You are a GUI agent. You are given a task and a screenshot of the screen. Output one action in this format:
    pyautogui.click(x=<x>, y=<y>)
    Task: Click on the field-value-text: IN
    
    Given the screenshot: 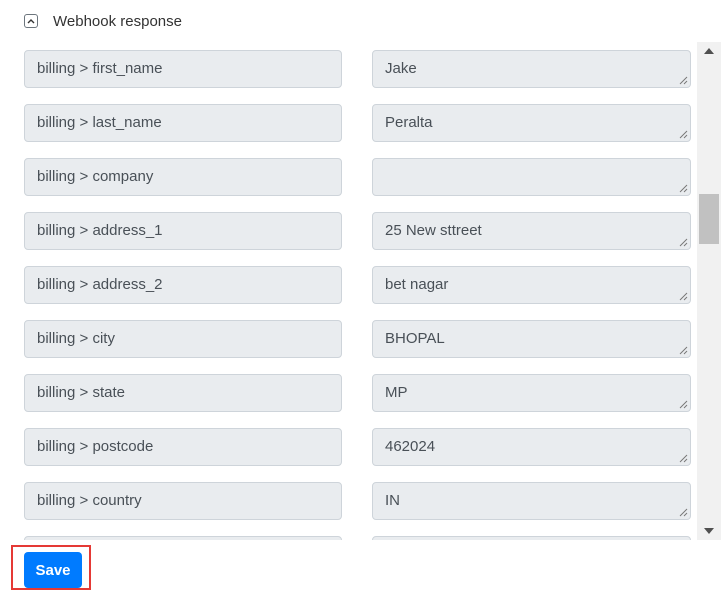 What is the action you would take?
    pyautogui.click(x=392, y=500)
    